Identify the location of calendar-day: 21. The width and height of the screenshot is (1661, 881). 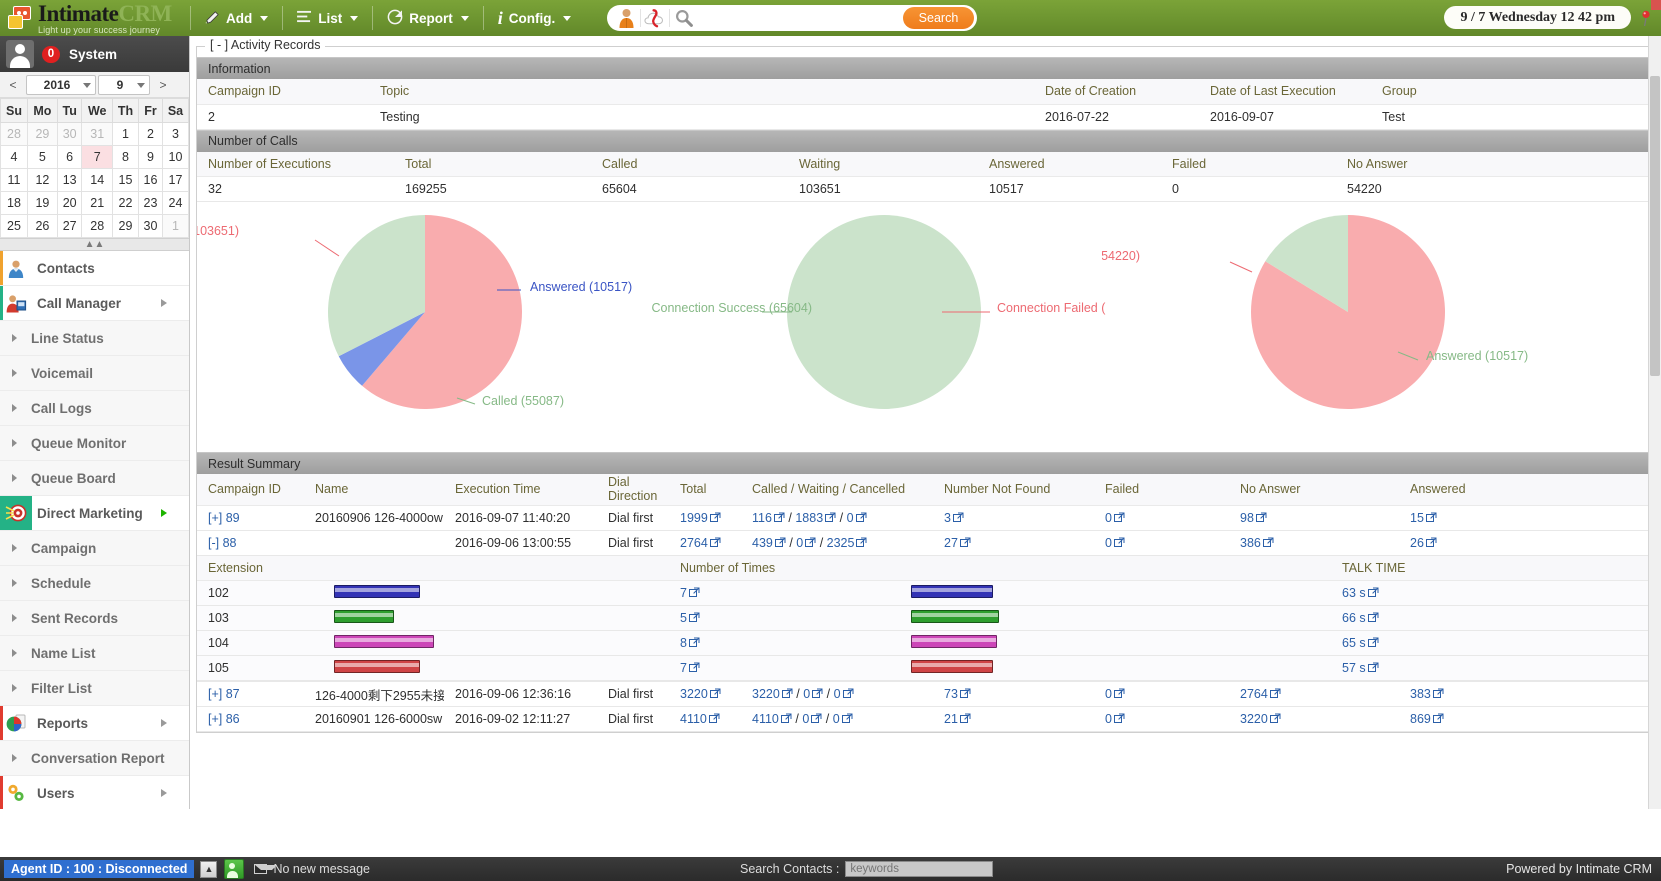
(97, 203).